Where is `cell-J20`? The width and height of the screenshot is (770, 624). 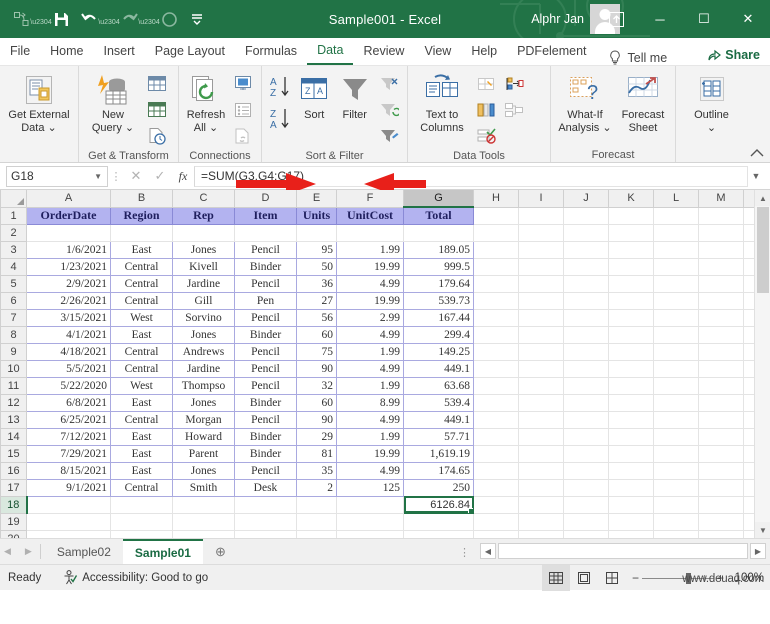
cell-J20 is located at coordinates (586, 533).